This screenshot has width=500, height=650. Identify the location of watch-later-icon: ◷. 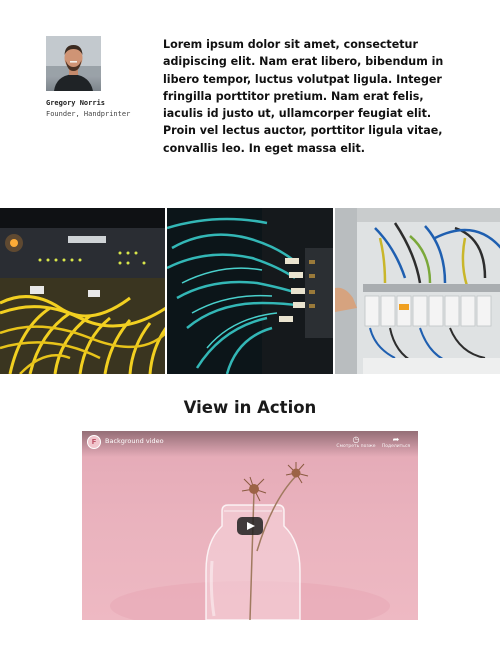
(356, 439).